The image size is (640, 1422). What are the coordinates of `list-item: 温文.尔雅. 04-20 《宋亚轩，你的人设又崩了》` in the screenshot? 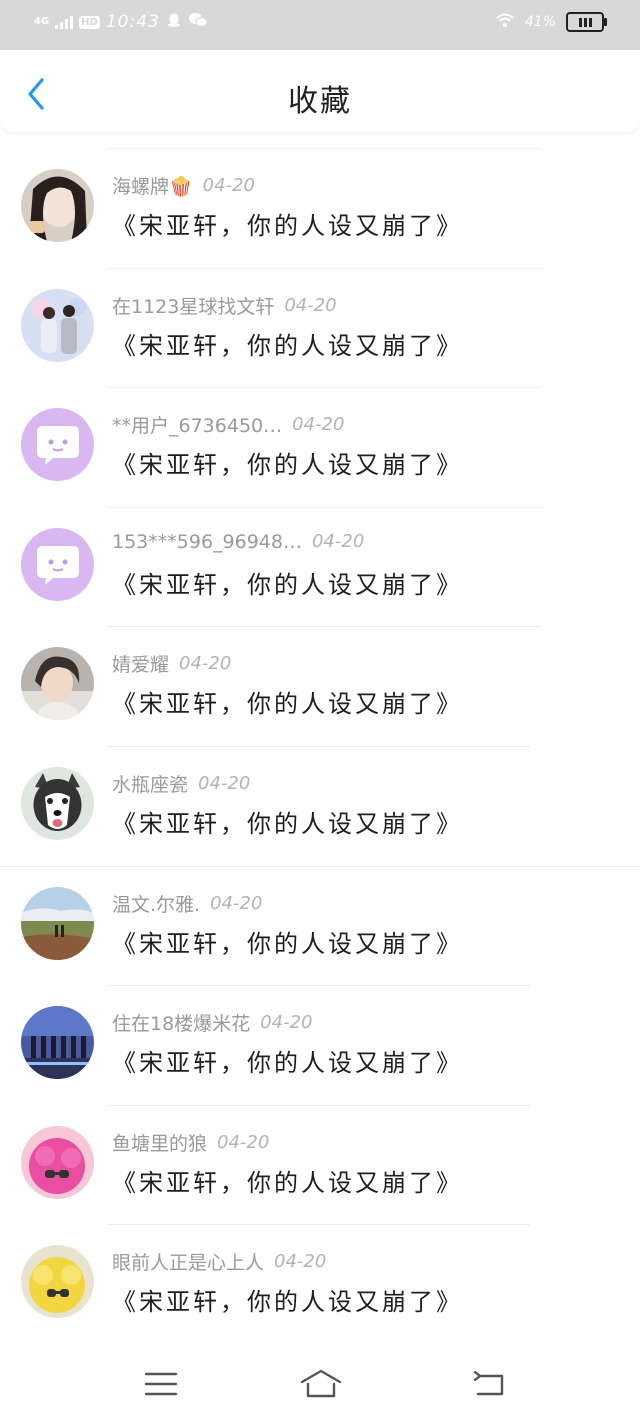 It's located at (320, 925).